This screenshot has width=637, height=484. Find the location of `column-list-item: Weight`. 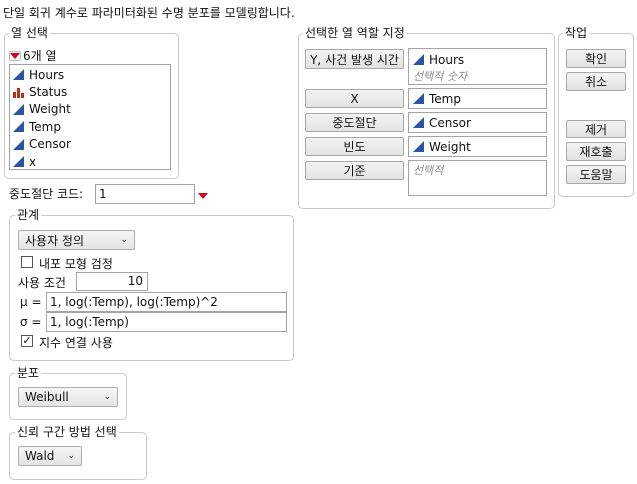

column-list-item: Weight is located at coordinates (90, 109).